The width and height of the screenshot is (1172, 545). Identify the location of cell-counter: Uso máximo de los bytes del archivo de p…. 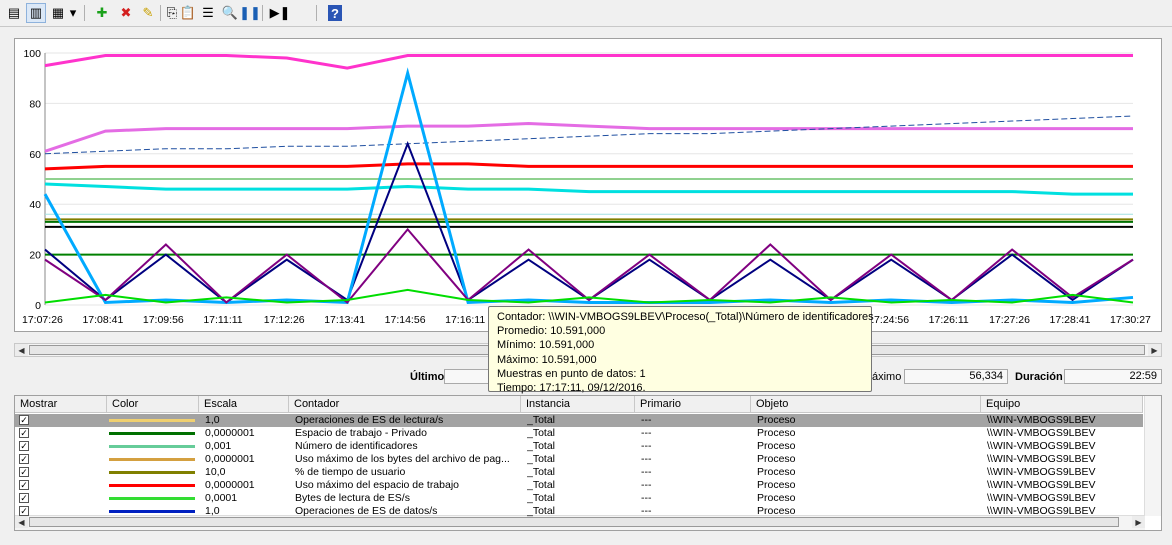
(402, 459).